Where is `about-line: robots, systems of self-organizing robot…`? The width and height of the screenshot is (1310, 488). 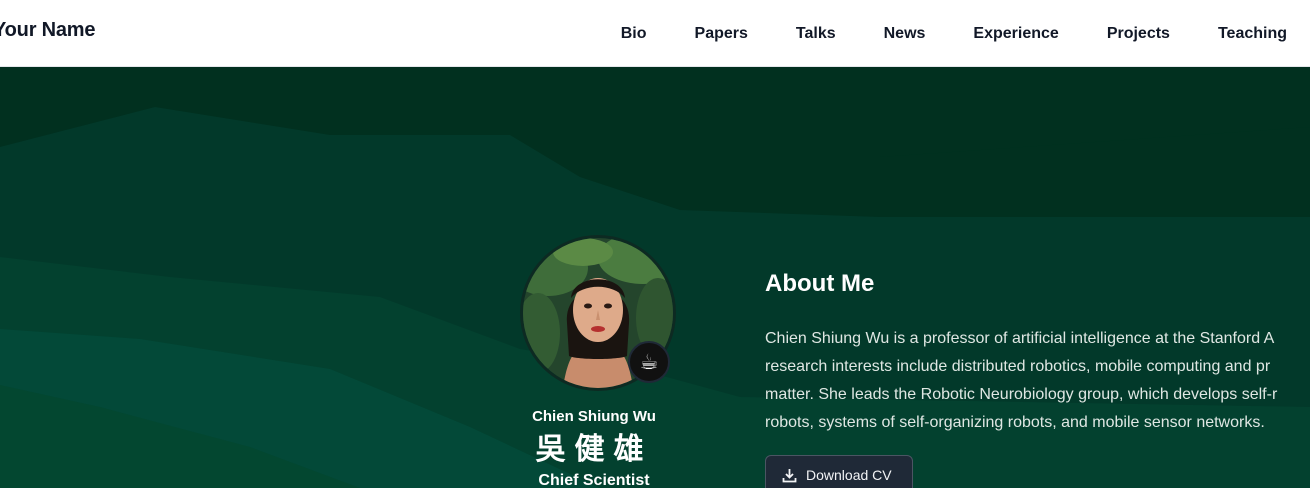
about-line: robots, systems of self-organizing robot… is located at coordinates (1015, 422).